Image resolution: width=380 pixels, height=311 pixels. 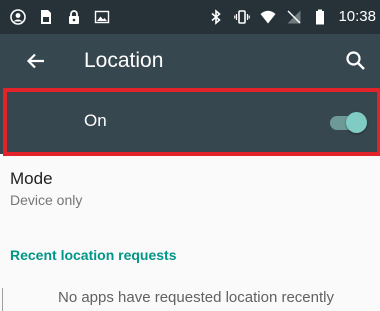 I want to click on location-toggle, so click(x=349, y=122).